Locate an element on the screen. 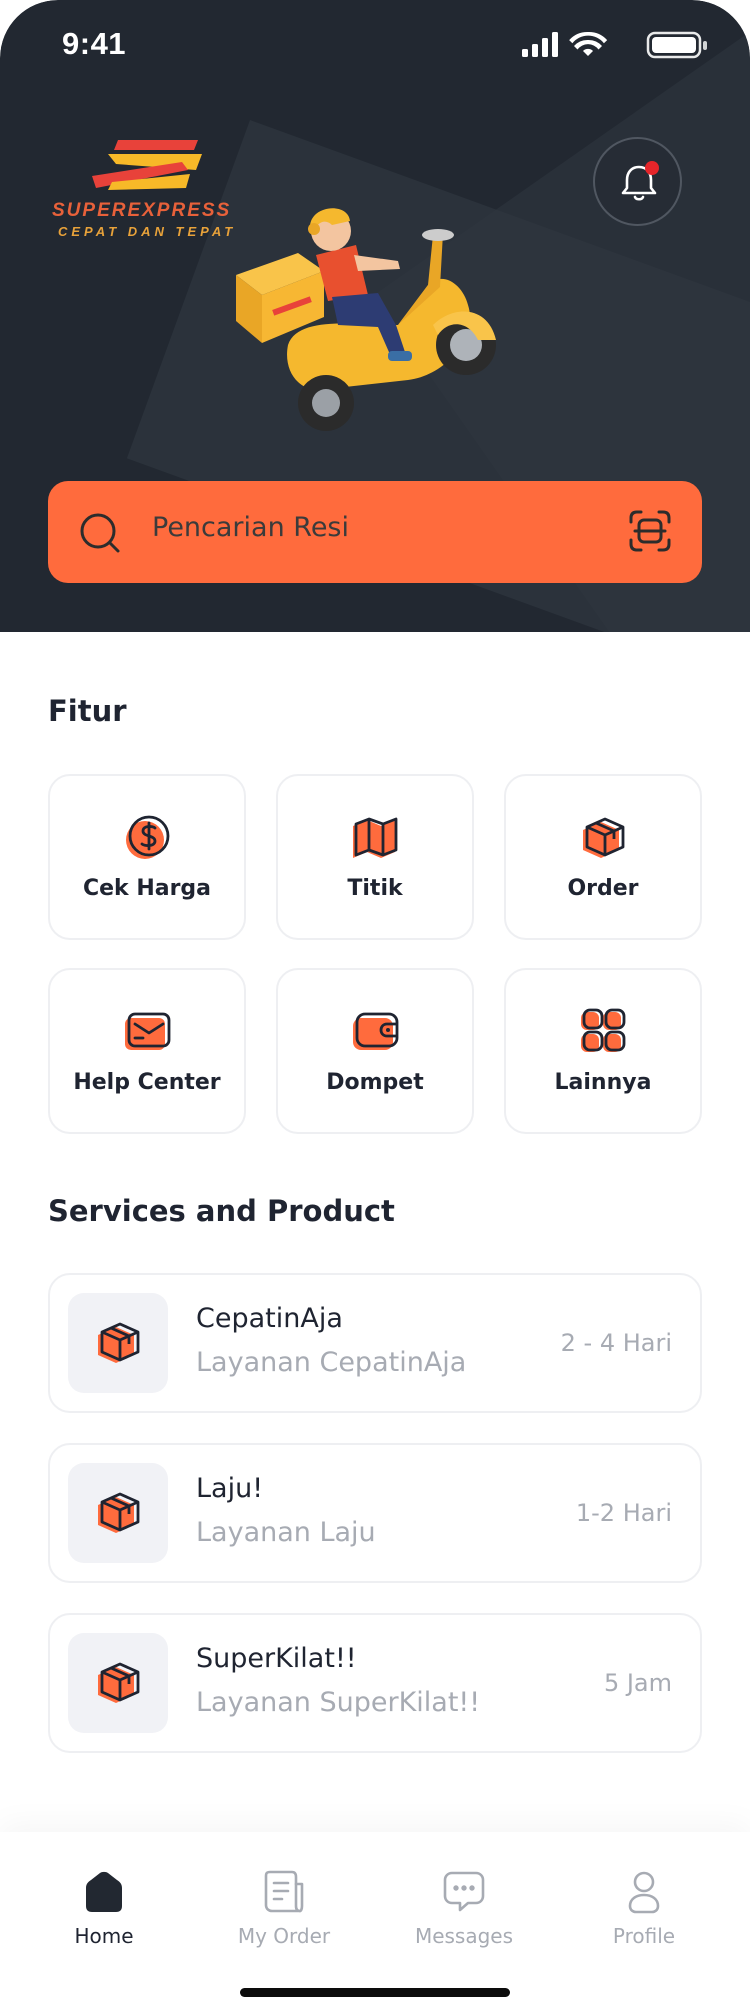  feature-label: Order is located at coordinates (603, 888).